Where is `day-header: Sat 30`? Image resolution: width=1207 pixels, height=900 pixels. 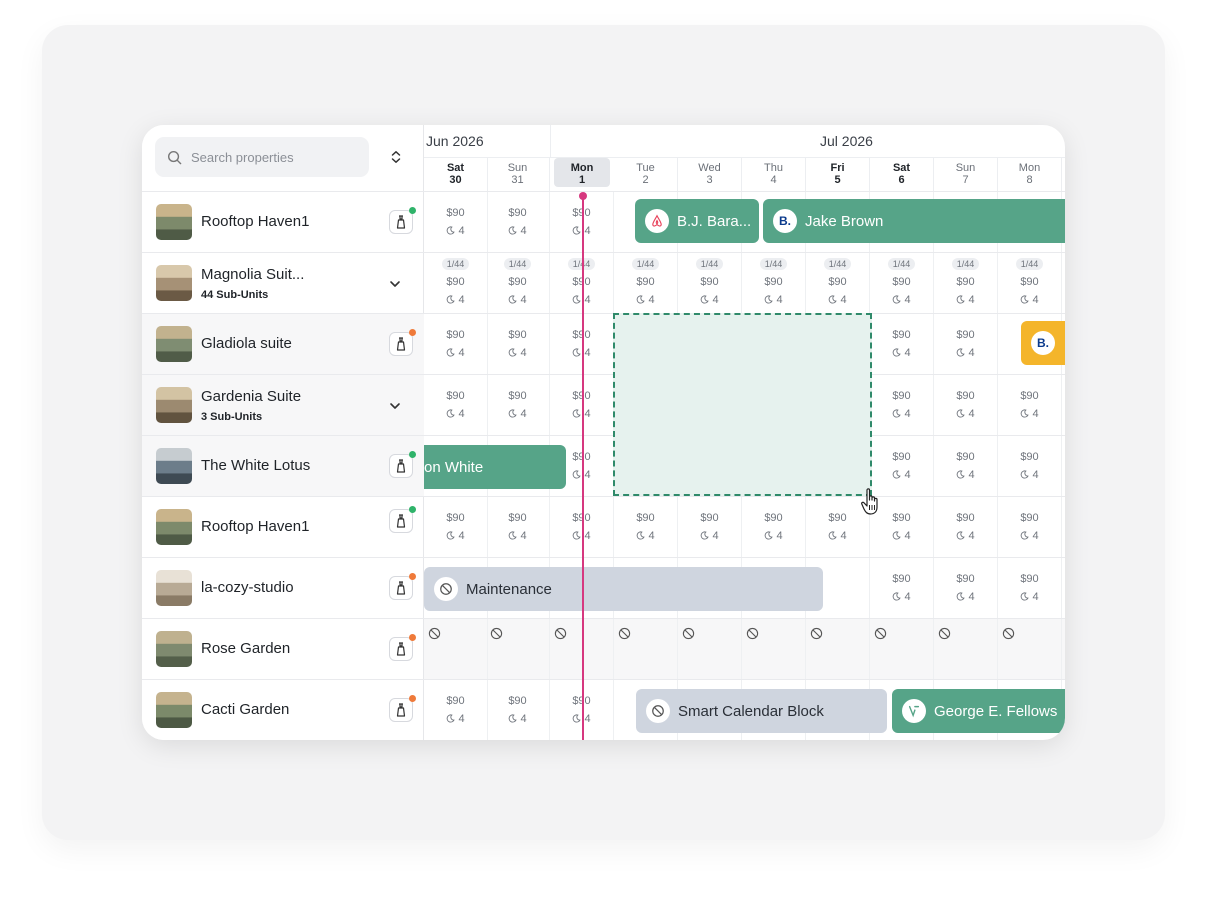 day-header: Sat 30 is located at coordinates (456, 174).